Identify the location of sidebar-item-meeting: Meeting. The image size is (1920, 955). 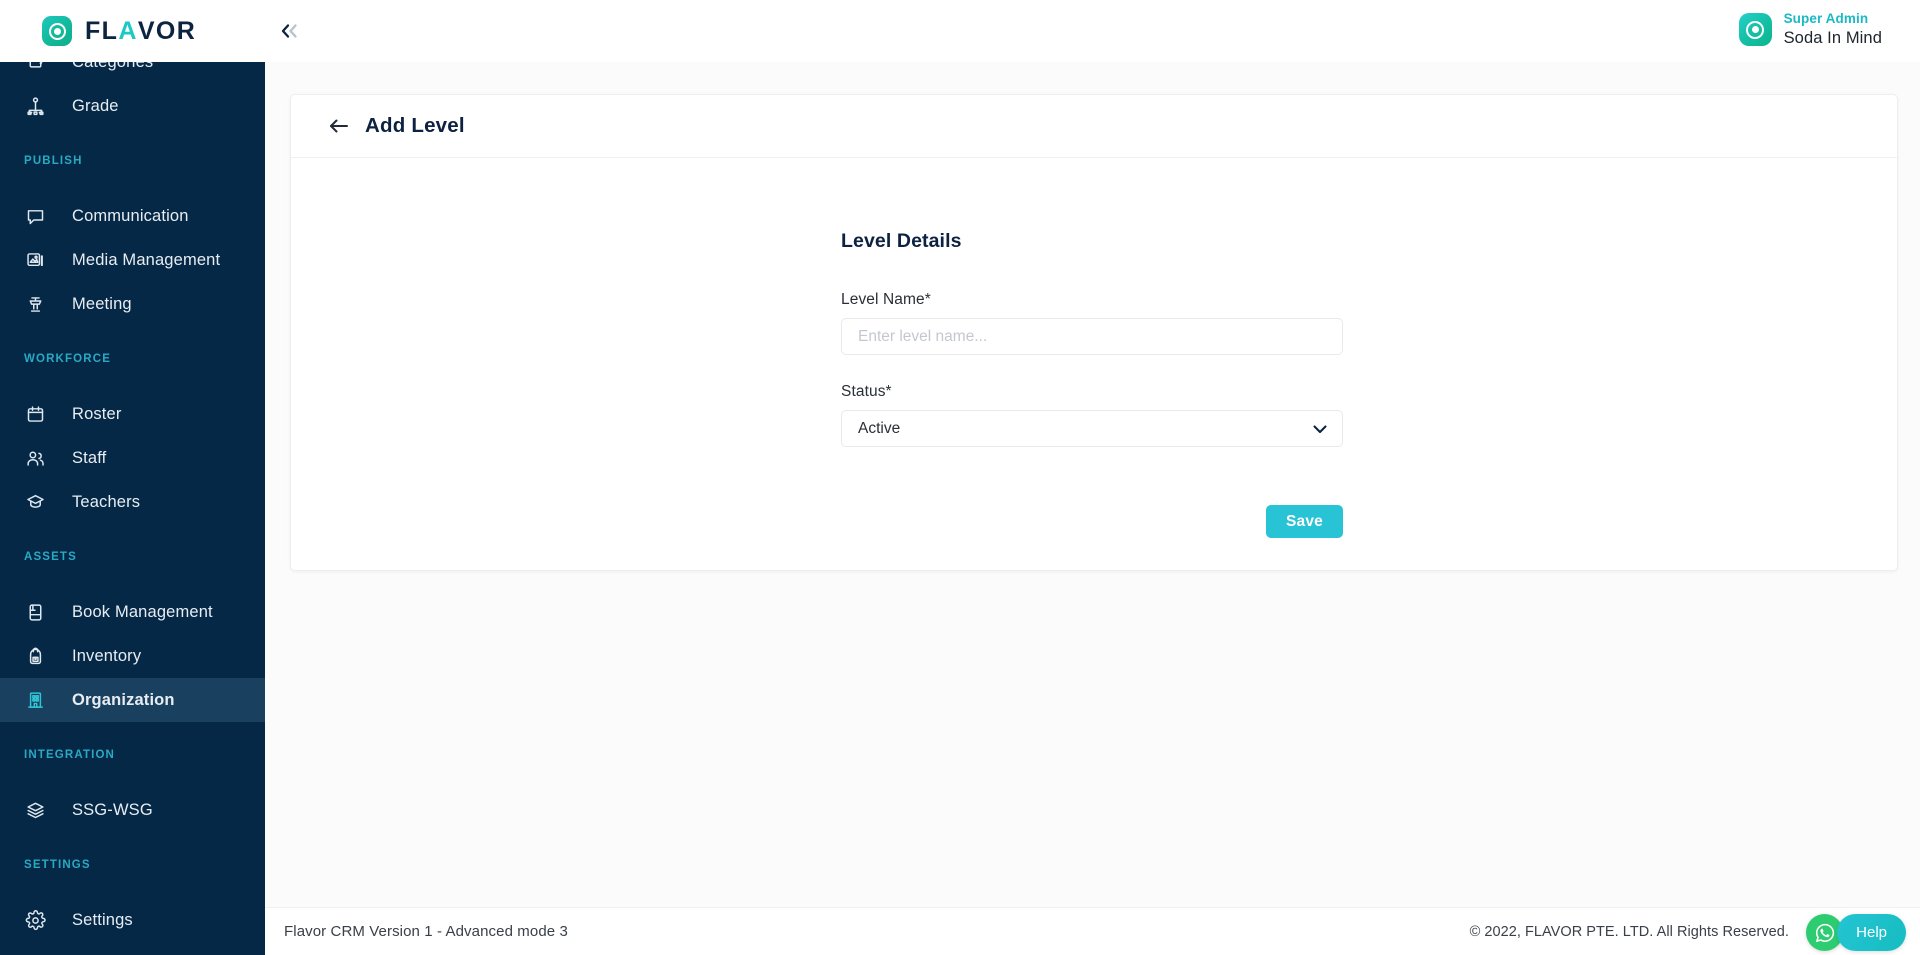
(132, 304).